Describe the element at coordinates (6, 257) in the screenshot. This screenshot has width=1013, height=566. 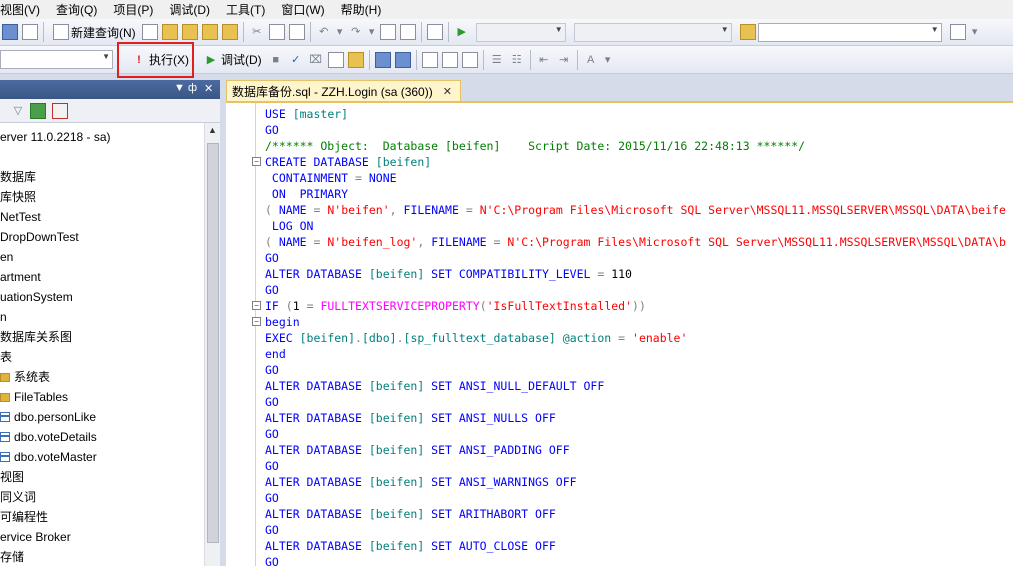
I see `tree-item: en` at that location.